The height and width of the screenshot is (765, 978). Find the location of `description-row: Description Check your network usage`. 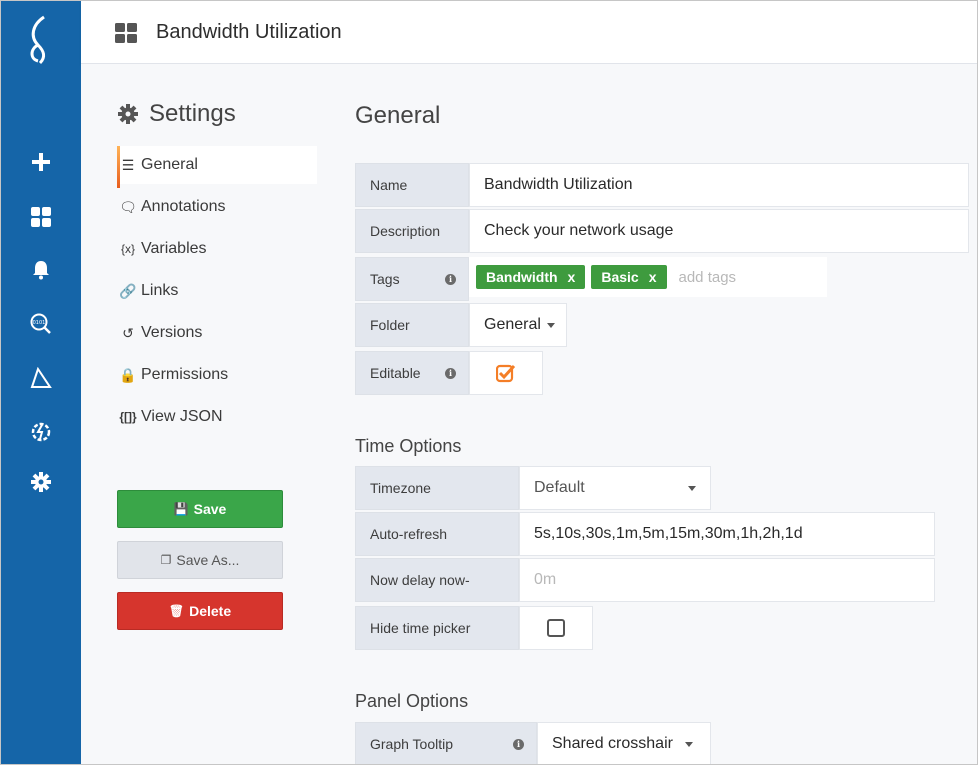

description-row: Description Check your network usage is located at coordinates (662, 231).